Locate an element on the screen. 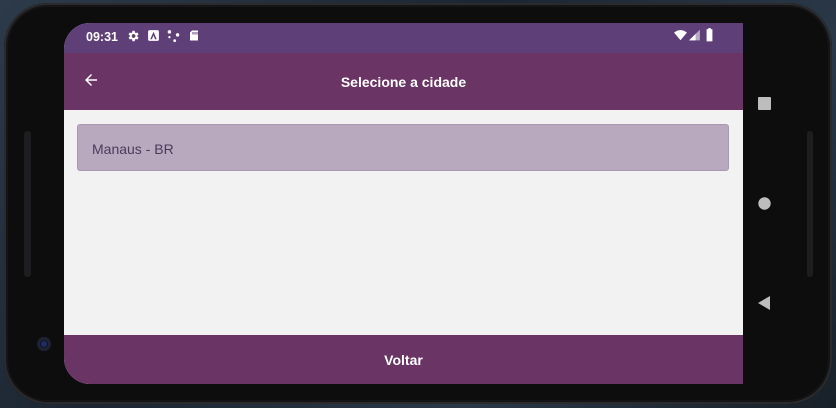 Image resolution: width=836 pixels, height=408 pixels. recents-square-icon is located at coordinates (764, 106).